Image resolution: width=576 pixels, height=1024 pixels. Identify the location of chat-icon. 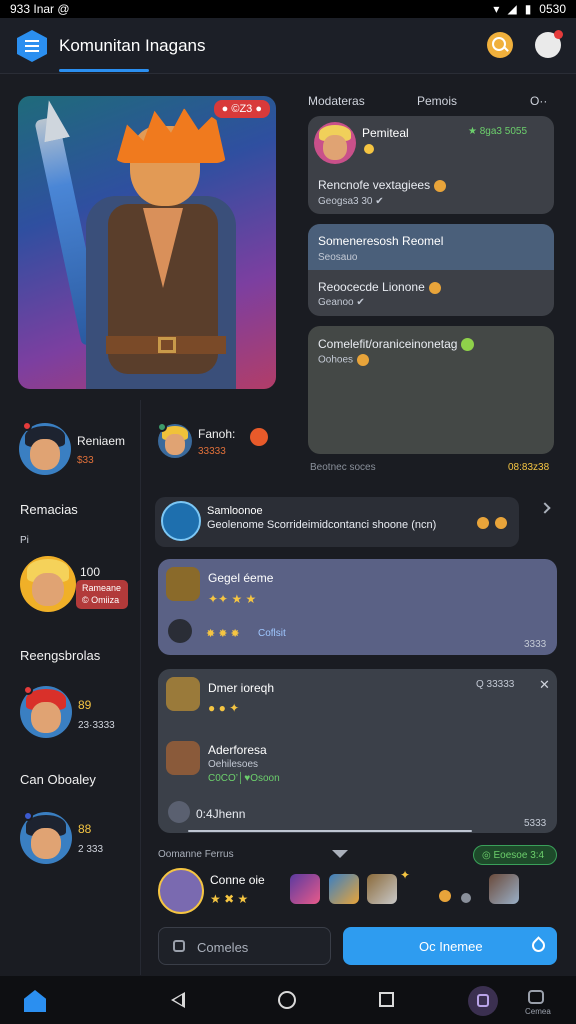
(483, 1001).